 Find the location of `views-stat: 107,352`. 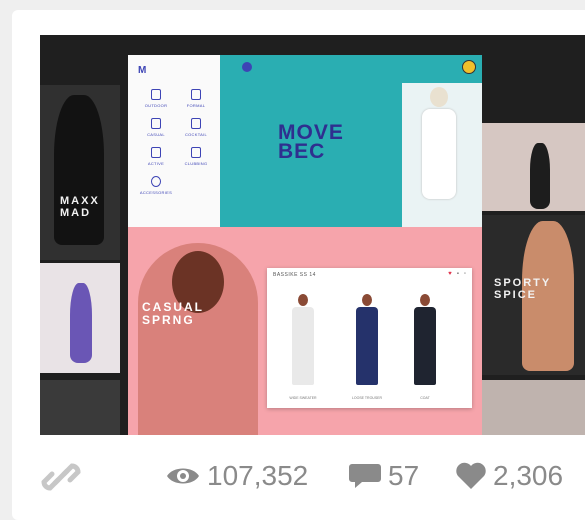

views-stat: 107,352 is located at coordinates (236, 476).